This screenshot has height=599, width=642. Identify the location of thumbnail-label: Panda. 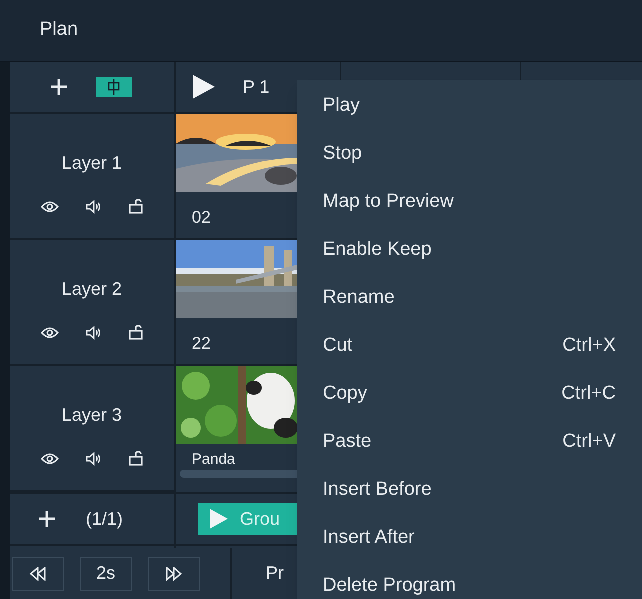
(214, 460).